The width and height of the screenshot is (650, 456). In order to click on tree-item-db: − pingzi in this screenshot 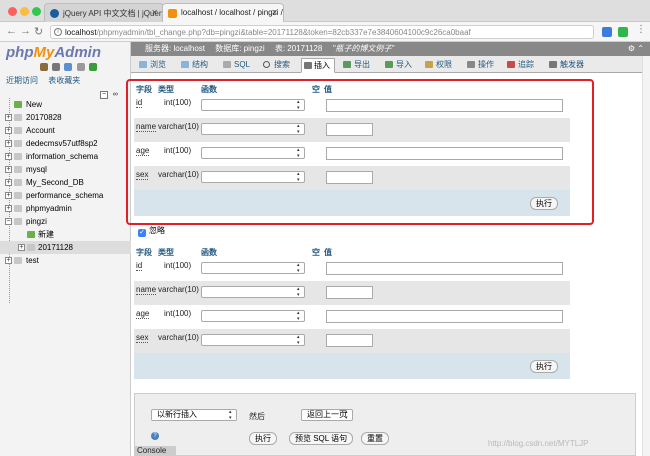, I will do `click(65, 221)`.